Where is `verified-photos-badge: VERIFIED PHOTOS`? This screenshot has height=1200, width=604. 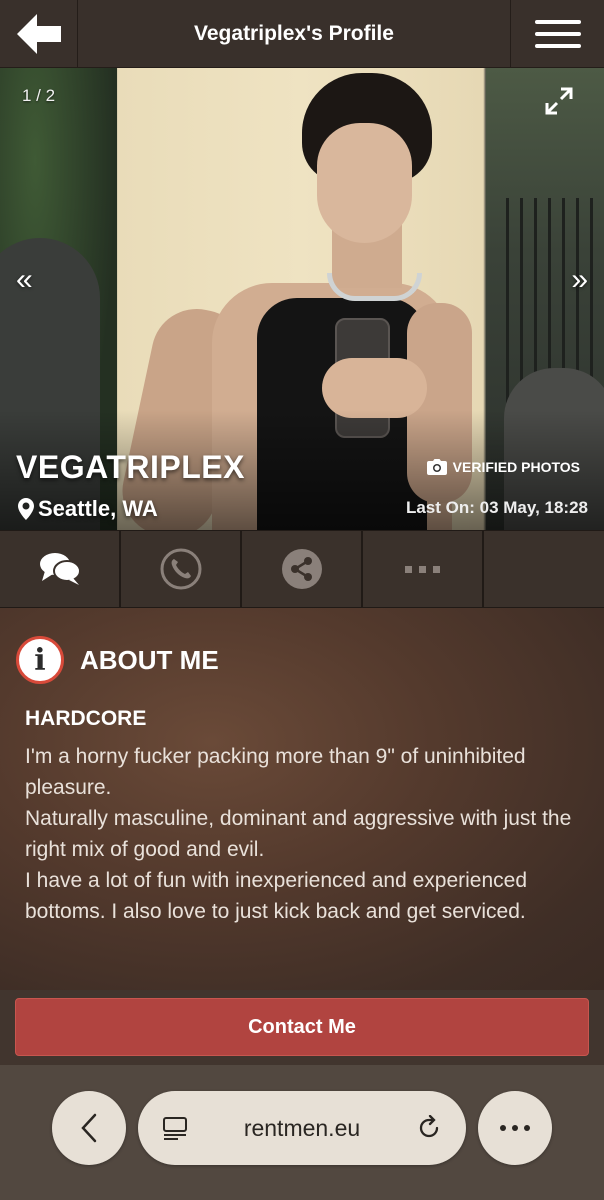
verified-photos-badge: VERIFIED PHOTOS is located at coordinates (503, 467).